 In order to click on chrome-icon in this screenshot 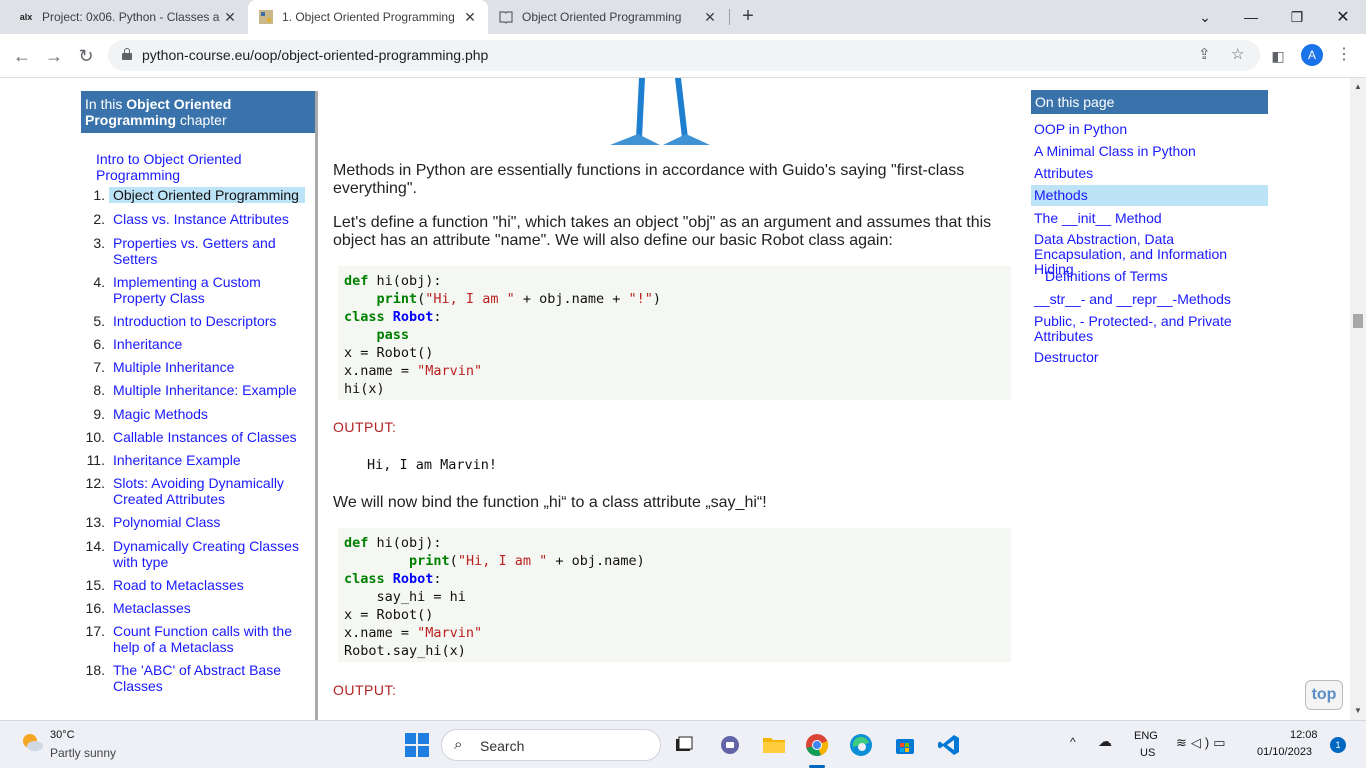, I will do `click(817, 745)`.